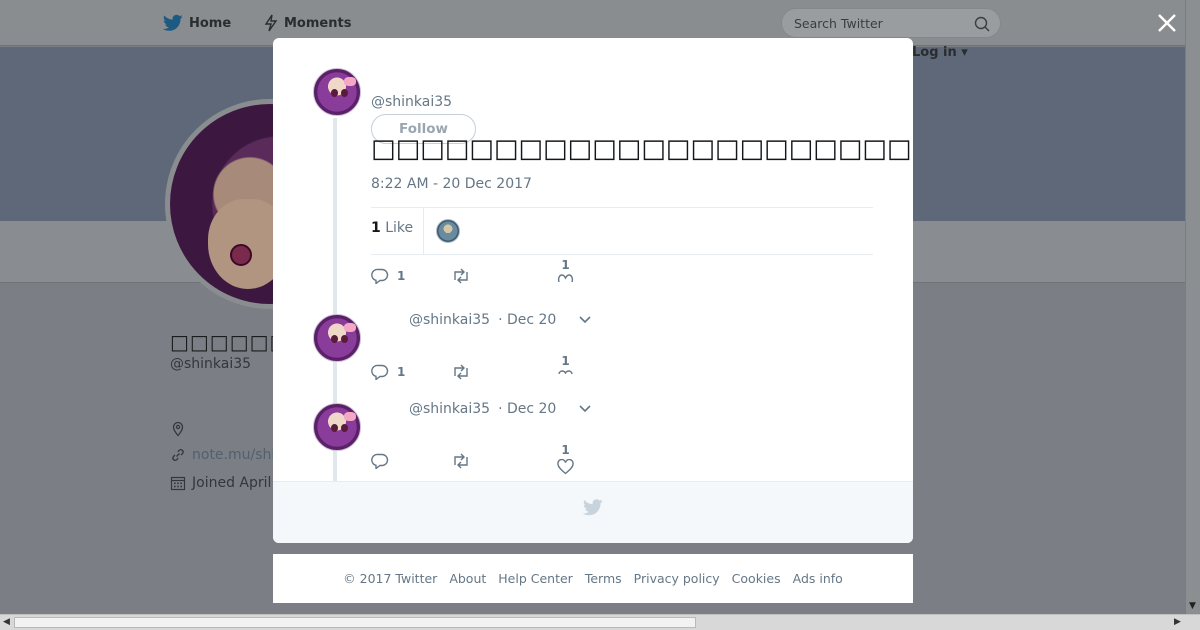  What do you see at coordinates (178, 455) in the screenshot?
I see `link-icon` at bounding box center [178, 455].